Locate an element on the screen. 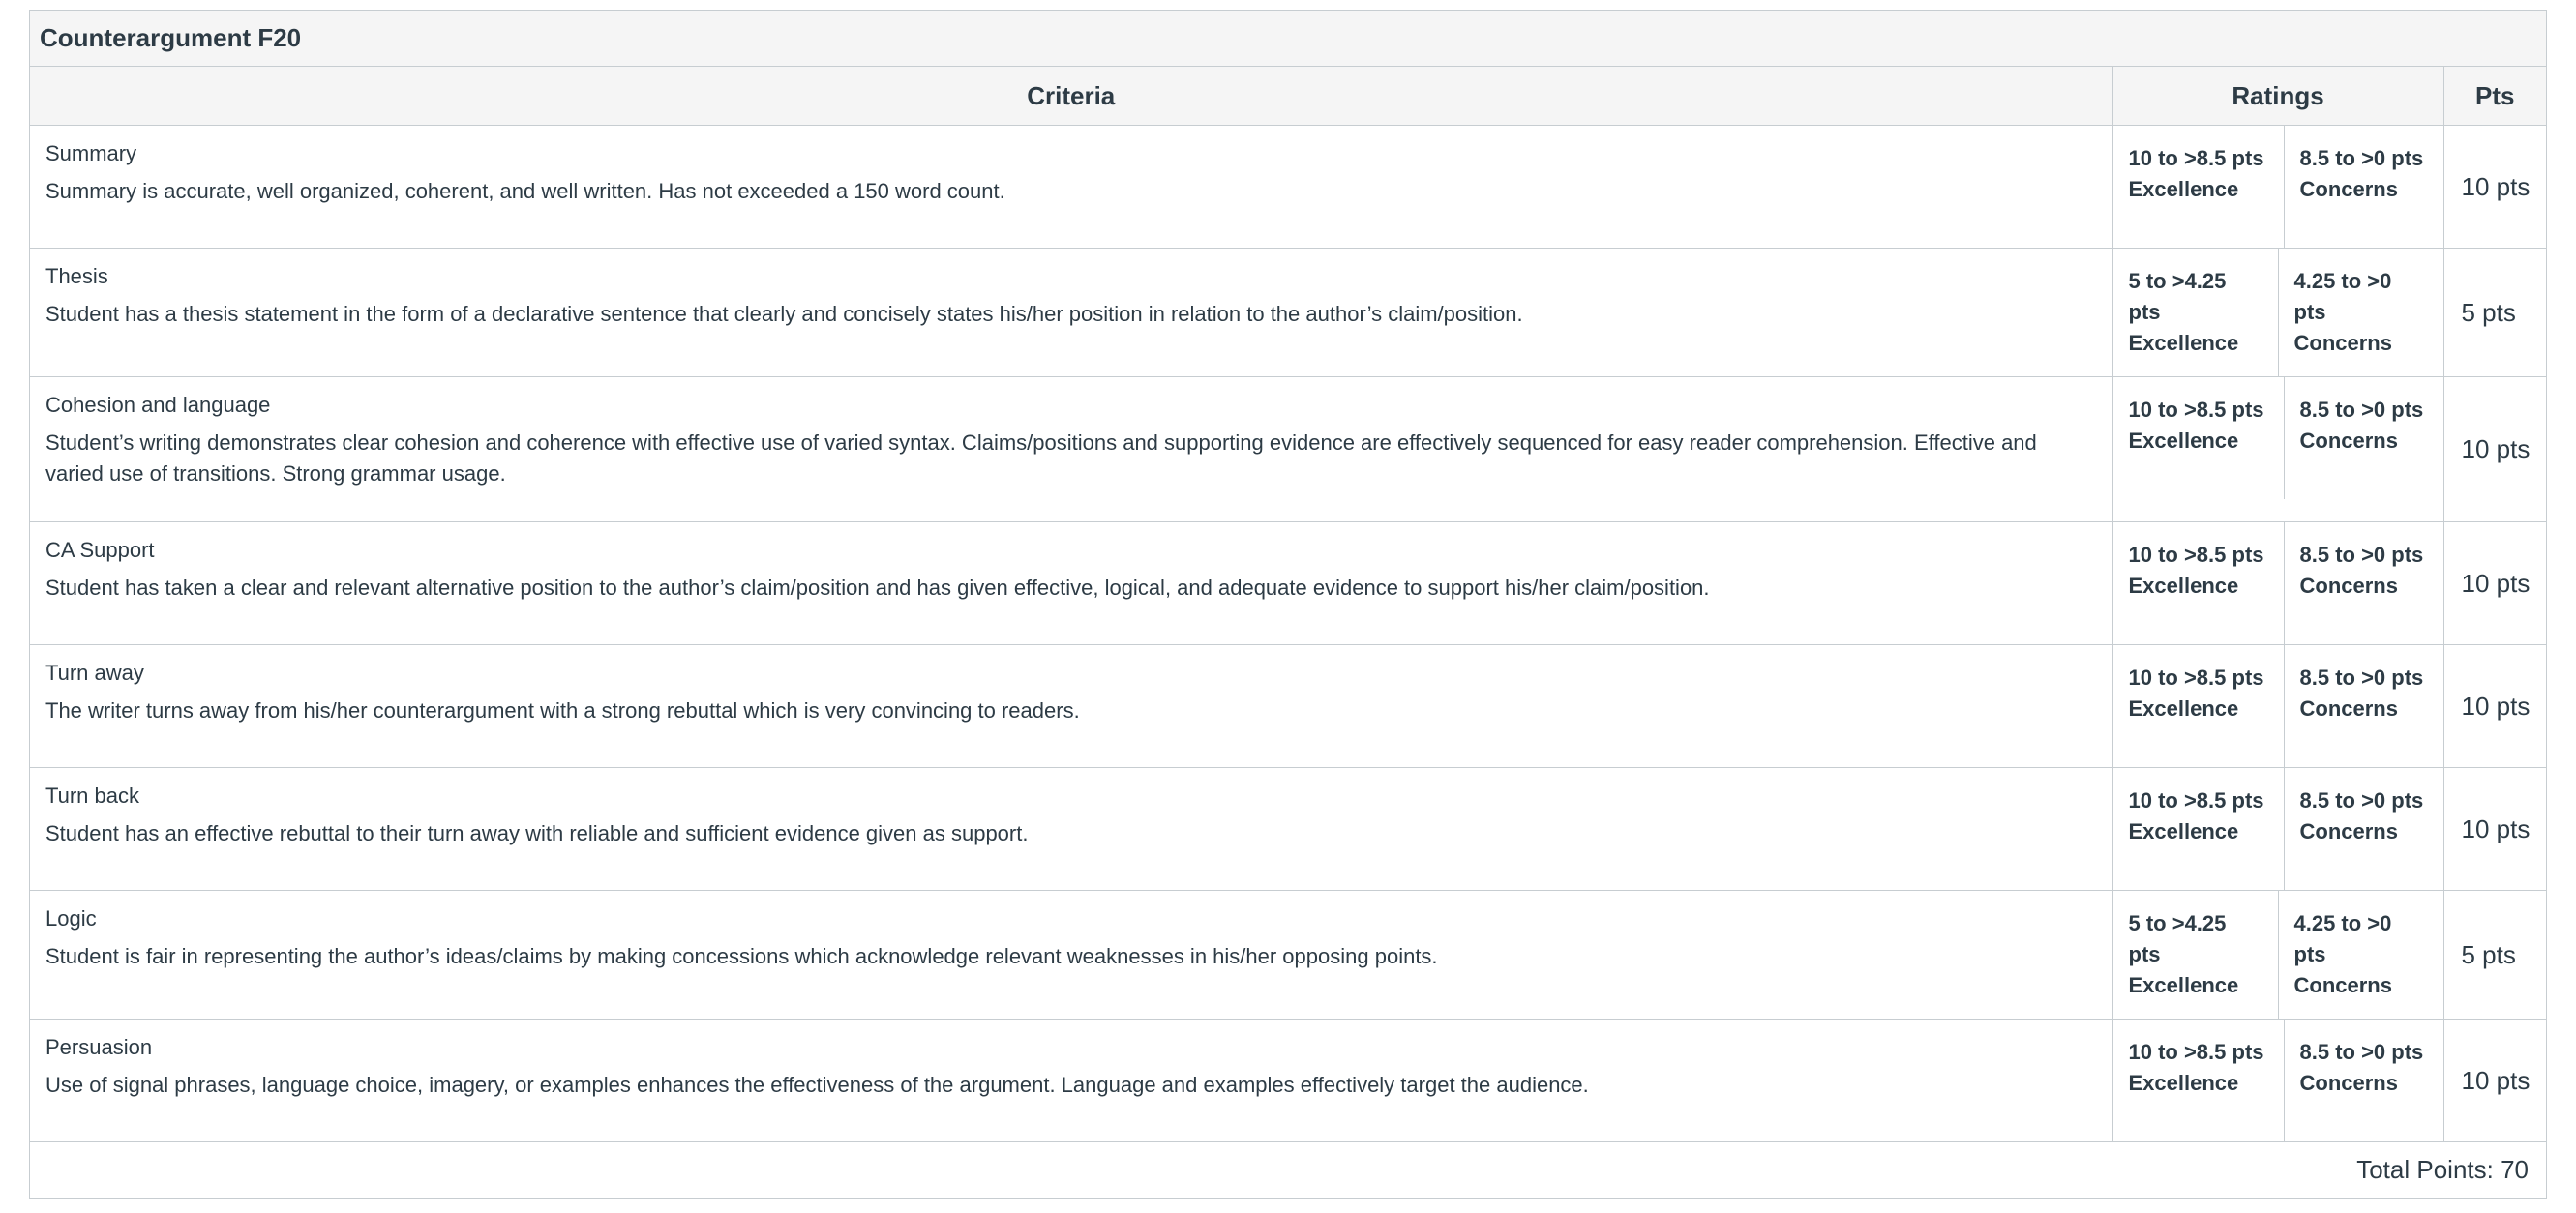 This screenshot has width=2576, height=1213. pts-header: Pts is located at coordinates (2494, 96).